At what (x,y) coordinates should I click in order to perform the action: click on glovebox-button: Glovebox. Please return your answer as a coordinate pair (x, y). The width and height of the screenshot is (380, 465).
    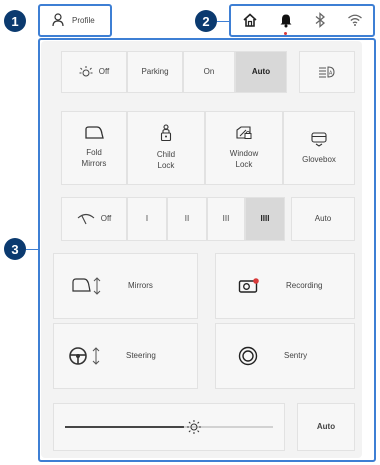
    Looking at the image, I should click on (319, 148).